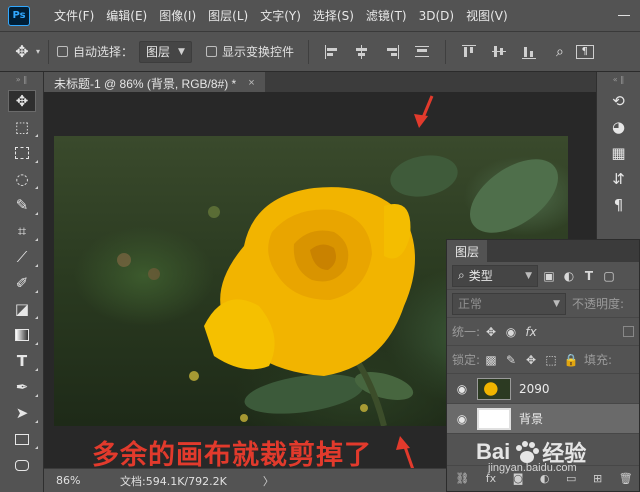  I want to click on opacity-label: 不透明度:, so click(598, 304).